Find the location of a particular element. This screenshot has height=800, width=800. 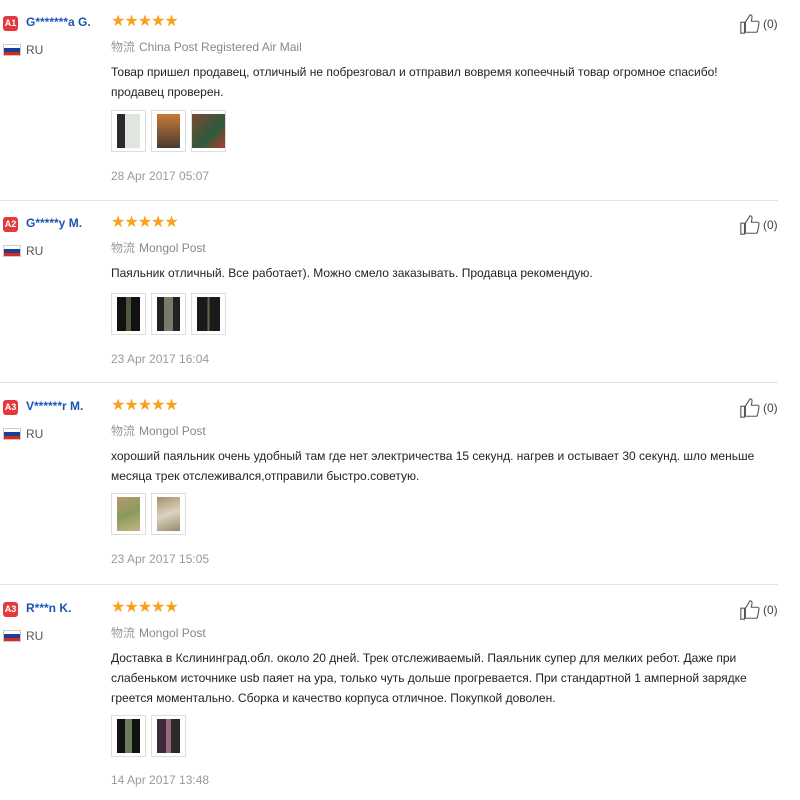

shipping-method: 物流 China Post Registered Air Mail is located at coordinates (206, 46).